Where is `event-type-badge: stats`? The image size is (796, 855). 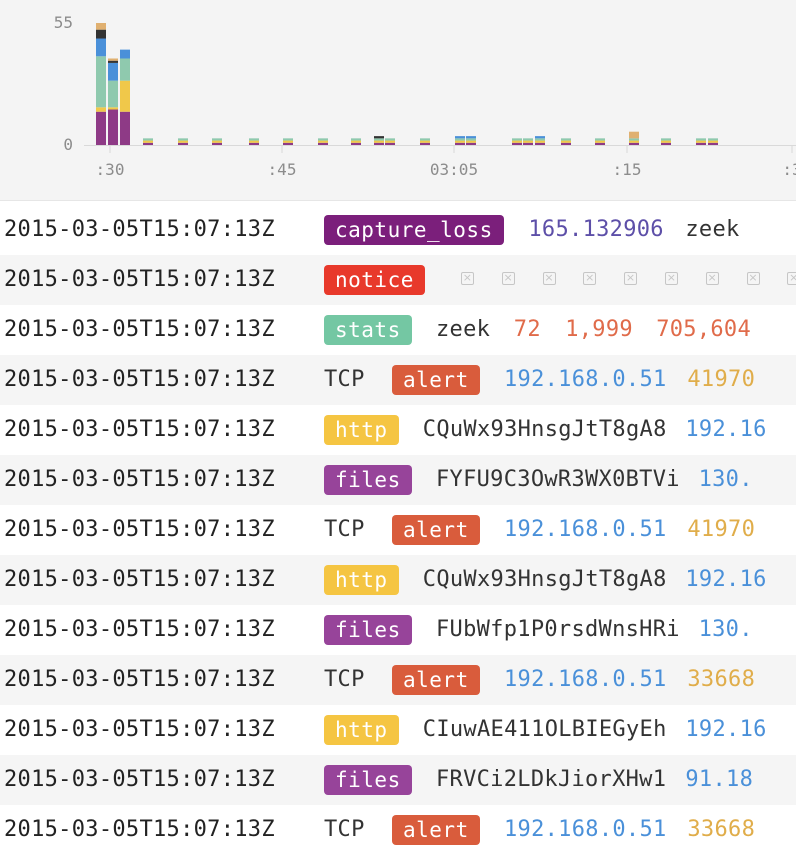
event-type-badge: stats is located at coordinates (368, 330).